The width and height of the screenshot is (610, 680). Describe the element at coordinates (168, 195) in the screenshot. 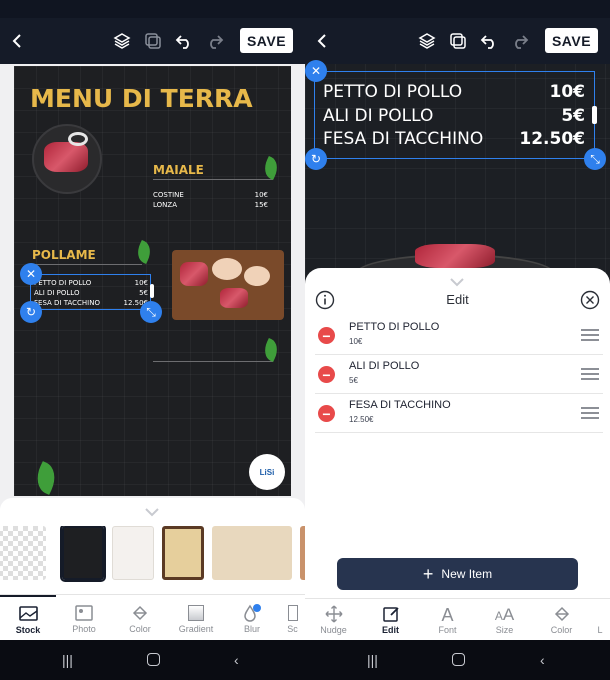

I see `item-name: COSTINE` at that location.